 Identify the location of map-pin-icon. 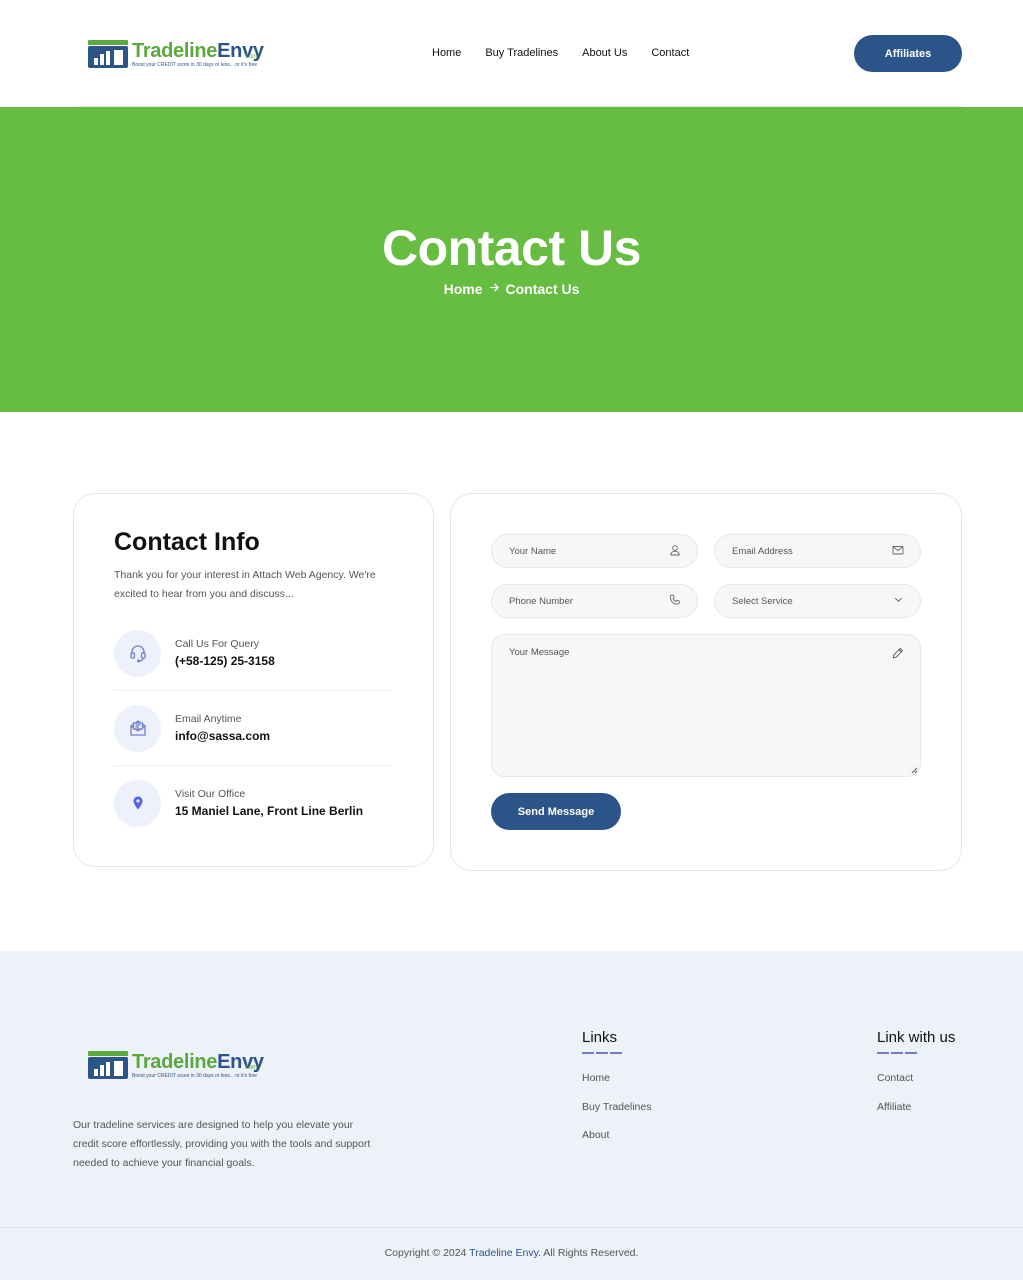
(137, 803).